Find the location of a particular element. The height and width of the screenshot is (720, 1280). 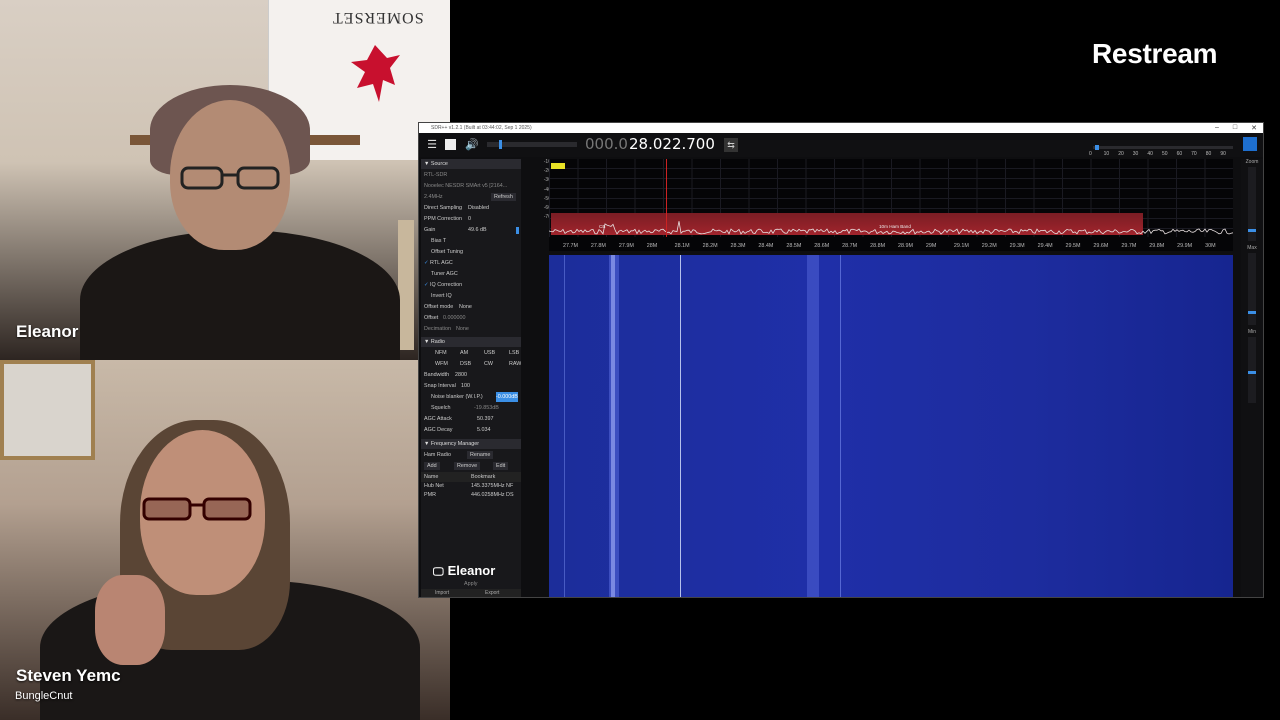

mode-dsb: DSB is located at coordinates (465, 364).